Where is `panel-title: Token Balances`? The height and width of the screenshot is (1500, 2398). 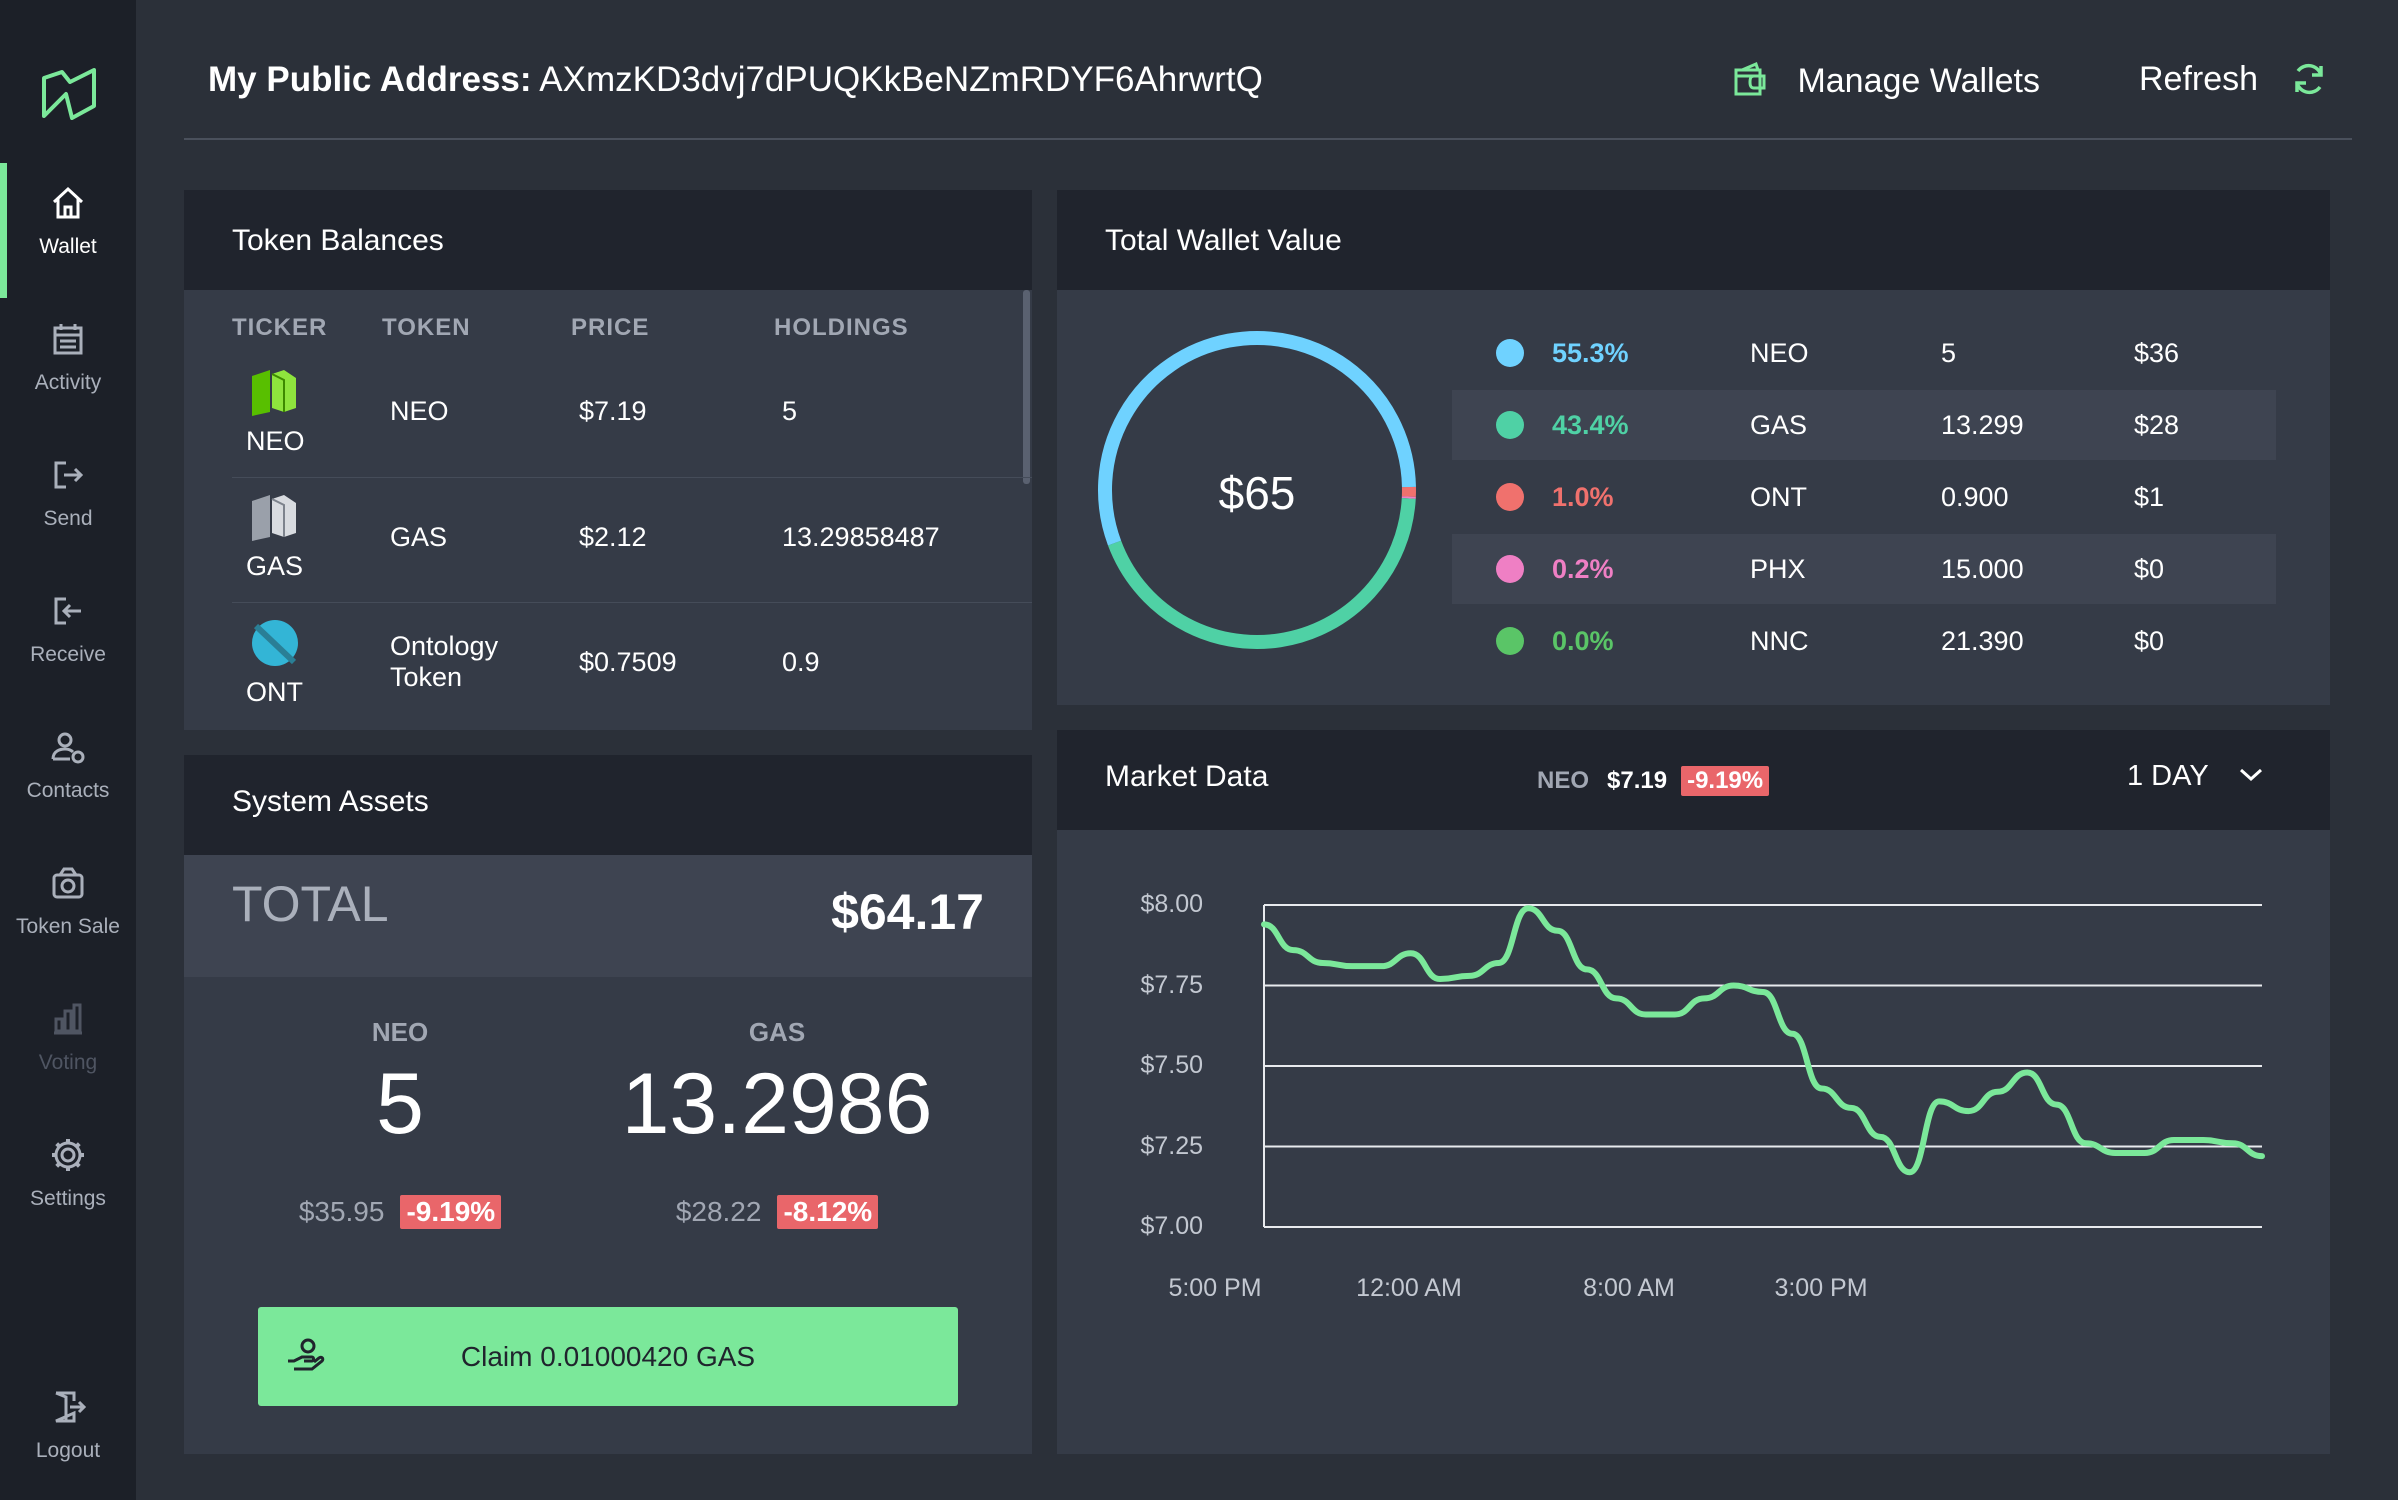
panel-title: Token Balances is located at coordinates (338, 240).